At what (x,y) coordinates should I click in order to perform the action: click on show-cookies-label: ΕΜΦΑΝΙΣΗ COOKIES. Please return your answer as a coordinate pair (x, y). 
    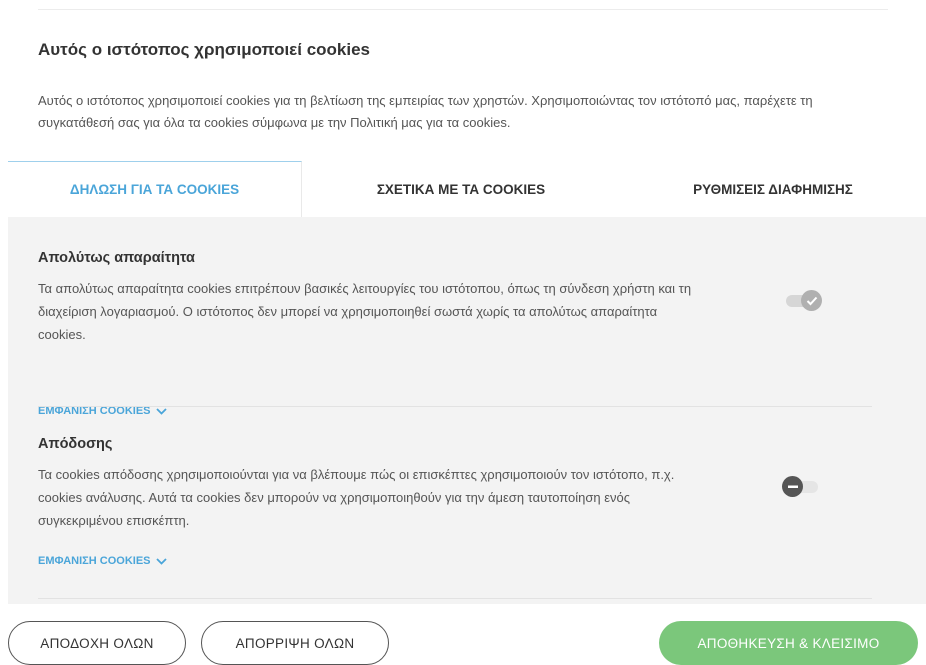
    Looking at the image, I should click on (94, 561).